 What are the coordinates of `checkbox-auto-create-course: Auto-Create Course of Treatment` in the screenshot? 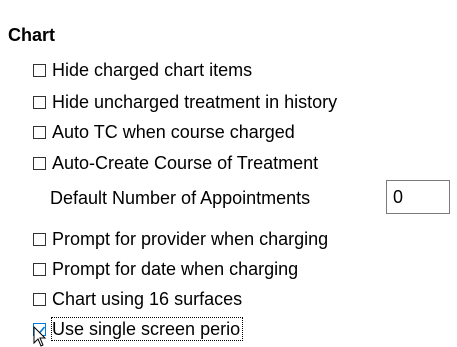 It's located at (175, 163).